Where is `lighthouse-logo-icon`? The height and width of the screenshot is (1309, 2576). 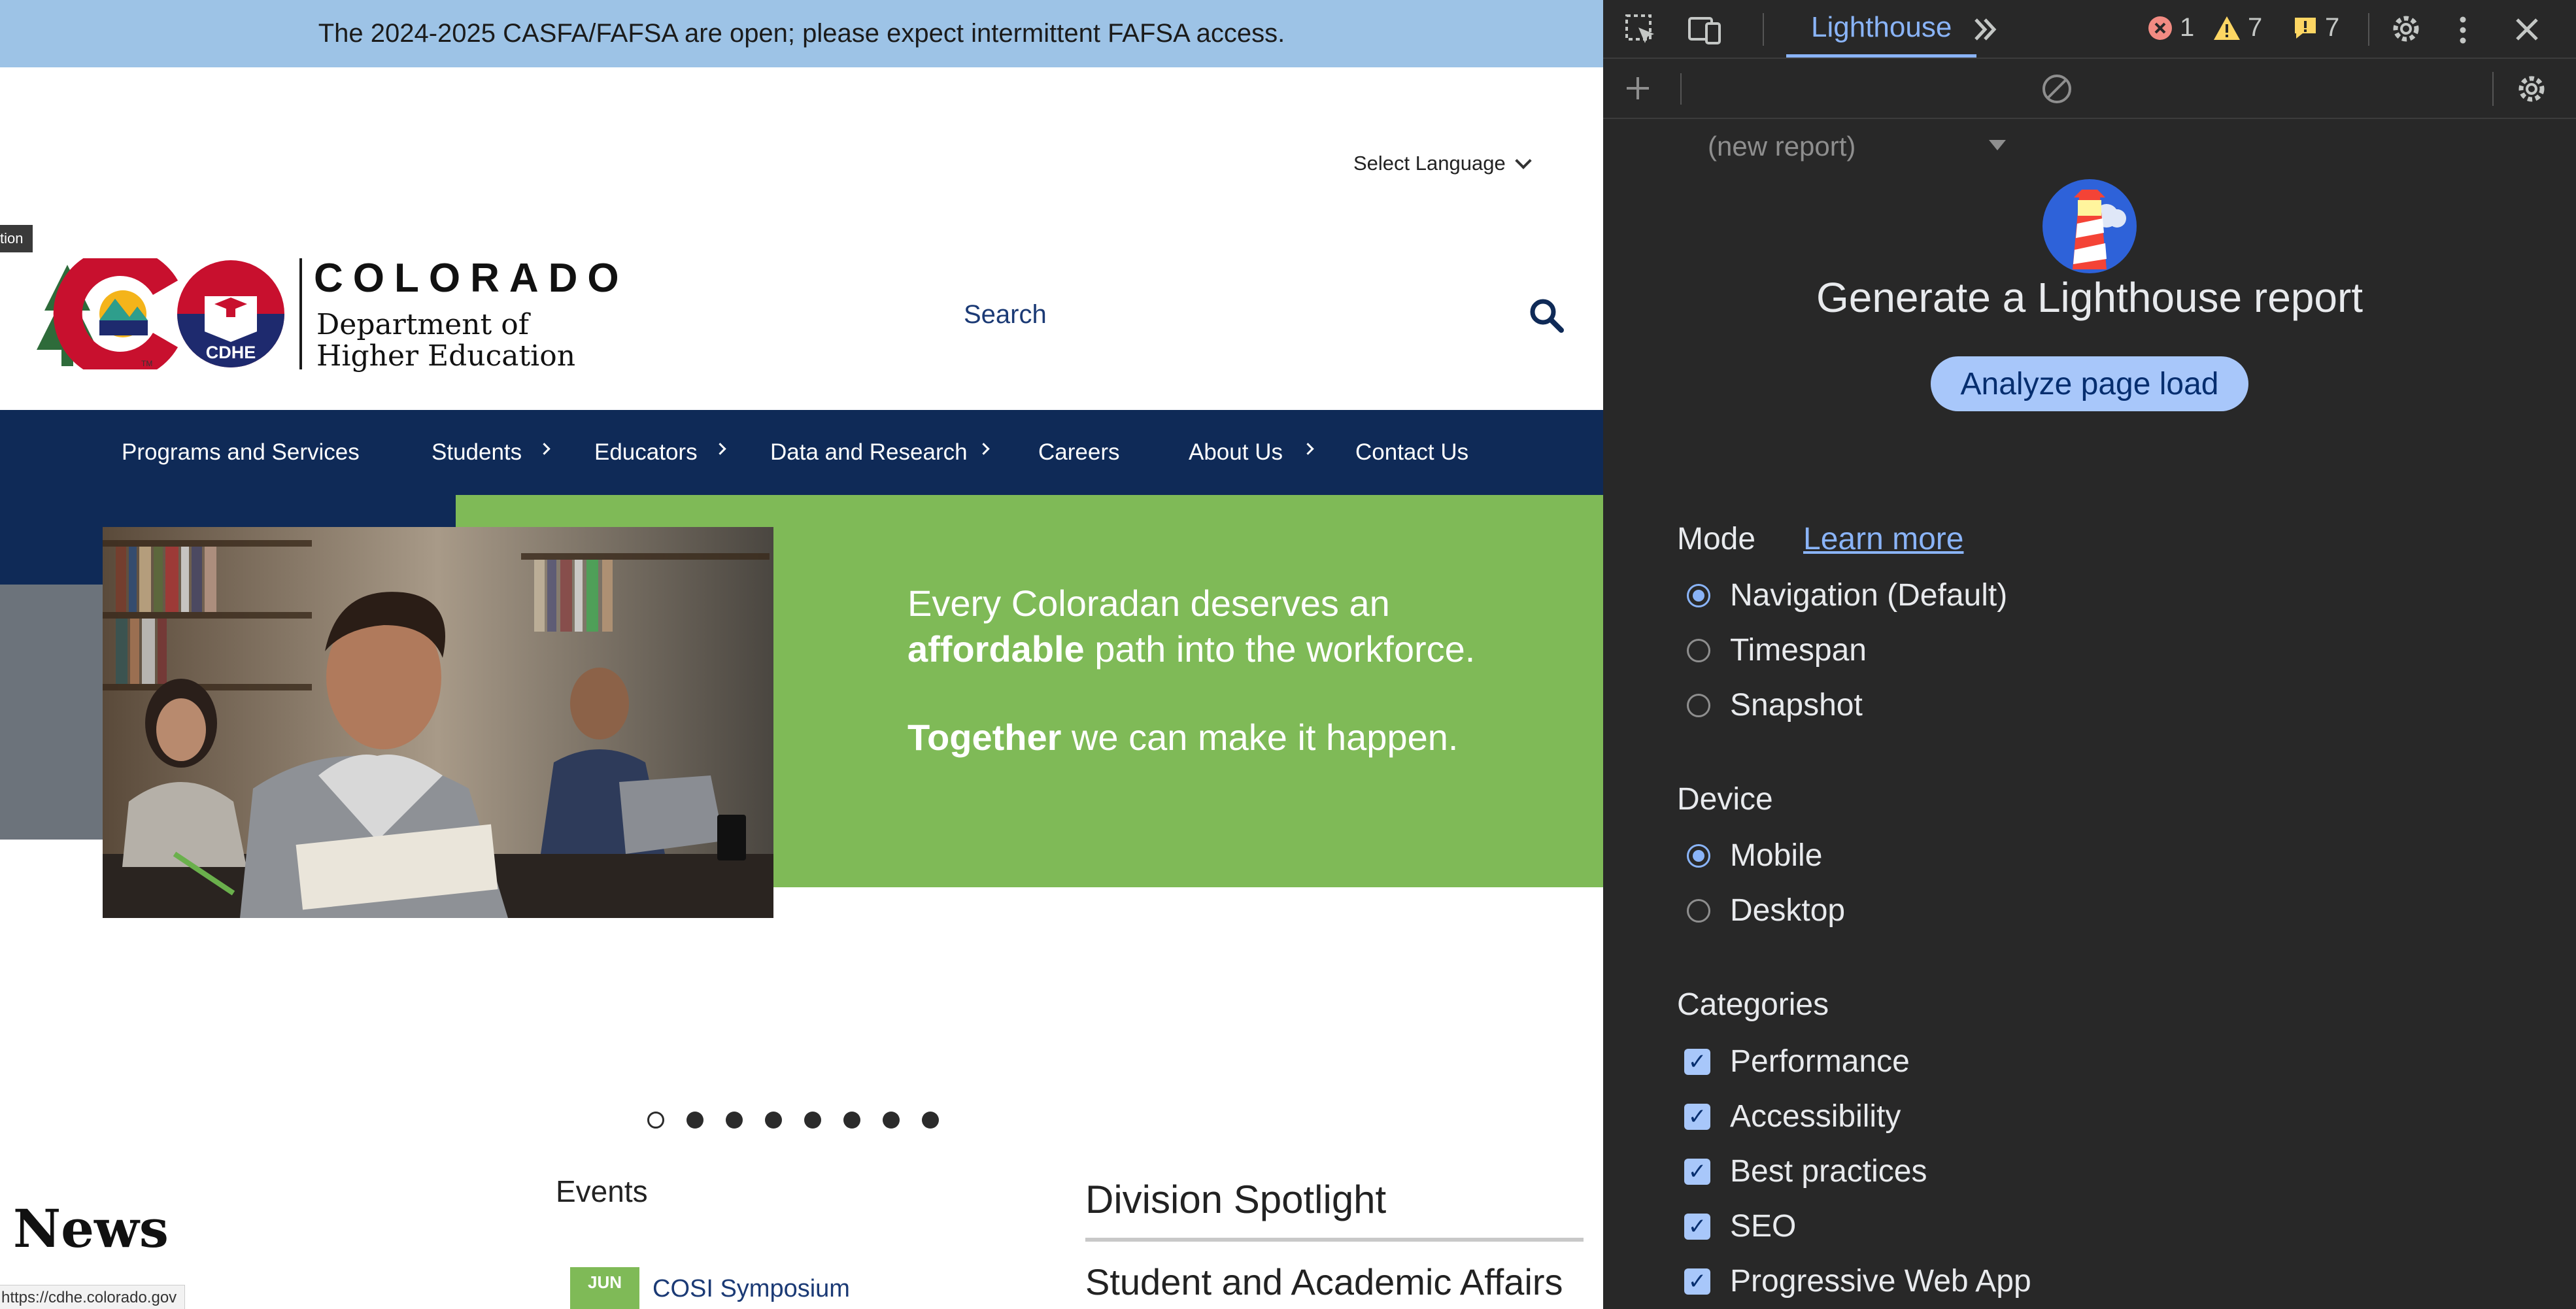
lighthouse-logo-icon is located at coordinates (2089, 226).